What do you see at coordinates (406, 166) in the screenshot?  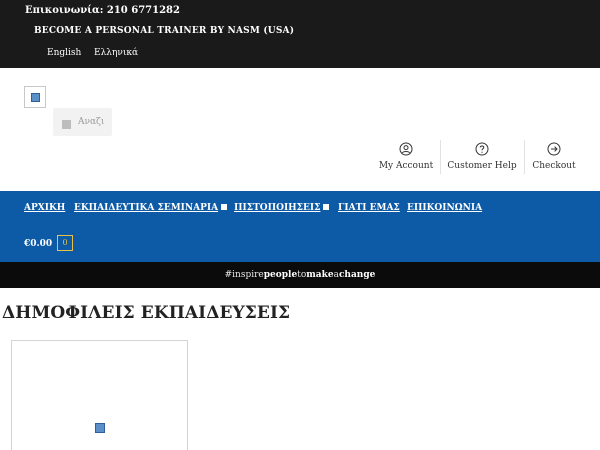 I see `my-account-label: My Account` at bounding box center [406, 166].